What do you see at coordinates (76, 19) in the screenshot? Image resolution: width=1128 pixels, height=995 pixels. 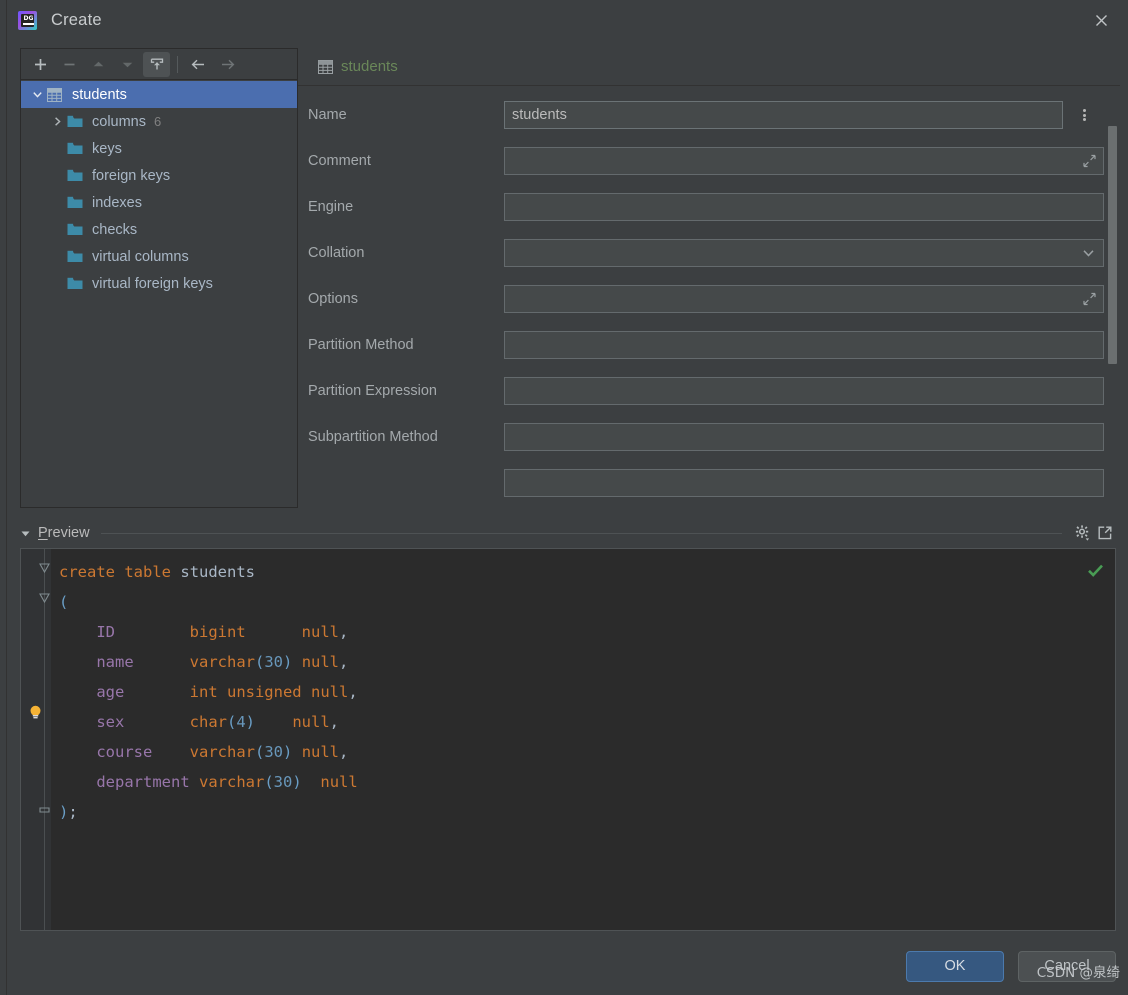 I see `window-title: Create` at bounding box center [76, 19].